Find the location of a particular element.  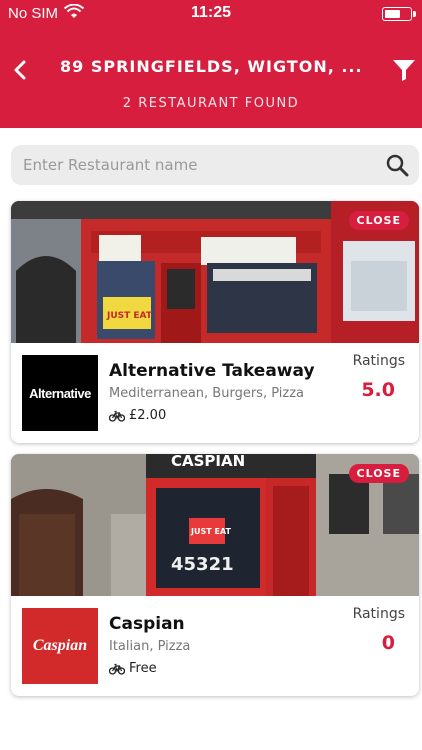

search-input is located at coordinates (198, 165).